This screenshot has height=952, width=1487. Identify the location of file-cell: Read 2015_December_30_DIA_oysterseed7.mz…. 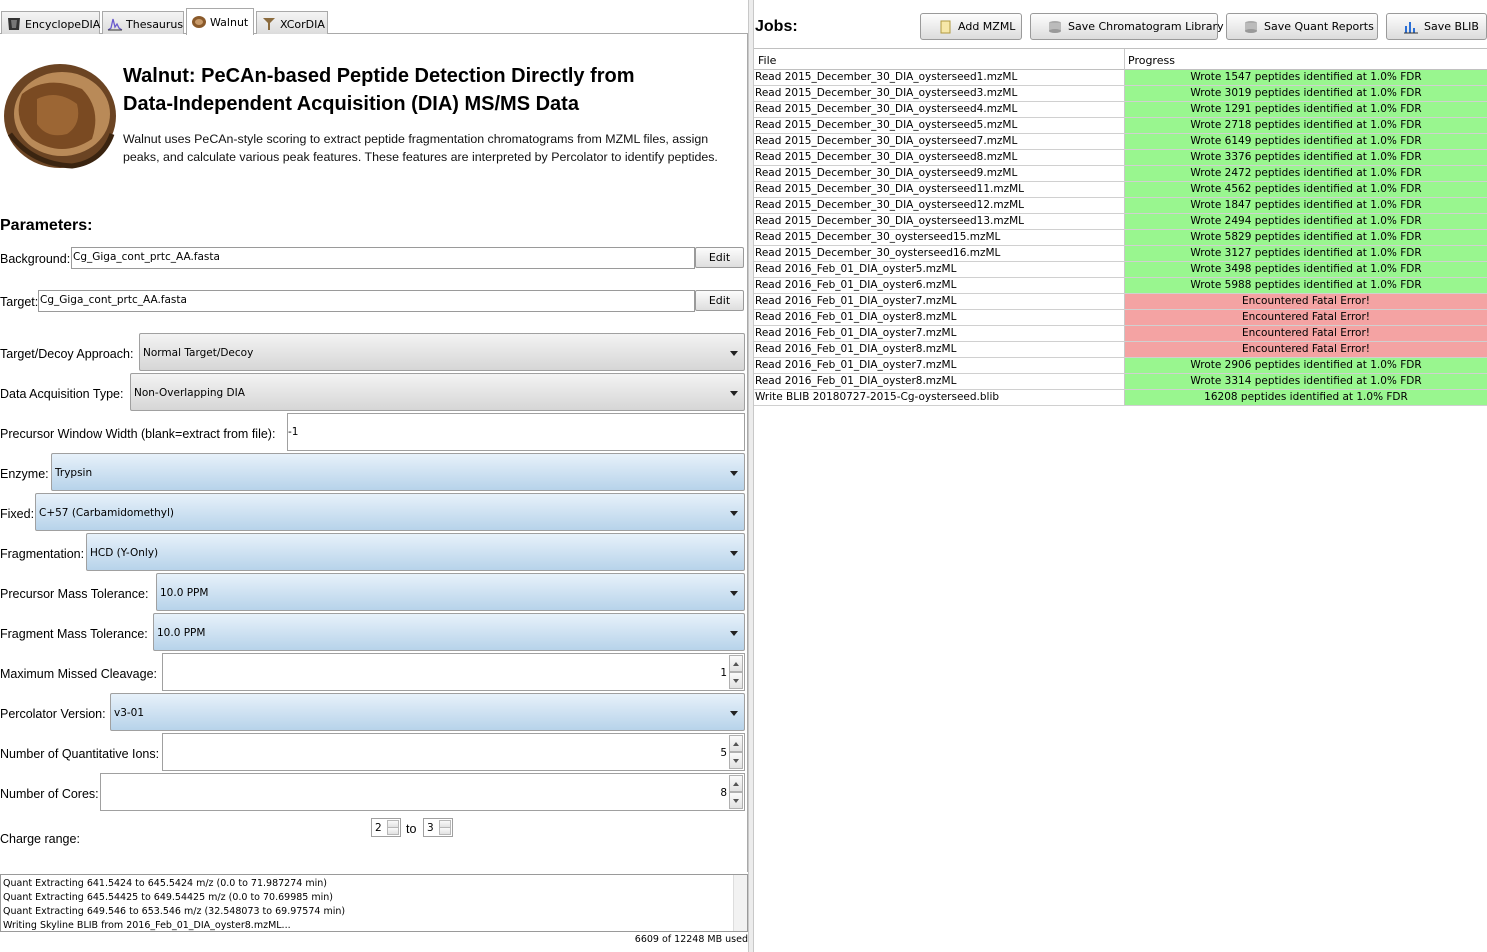
(886, 141).